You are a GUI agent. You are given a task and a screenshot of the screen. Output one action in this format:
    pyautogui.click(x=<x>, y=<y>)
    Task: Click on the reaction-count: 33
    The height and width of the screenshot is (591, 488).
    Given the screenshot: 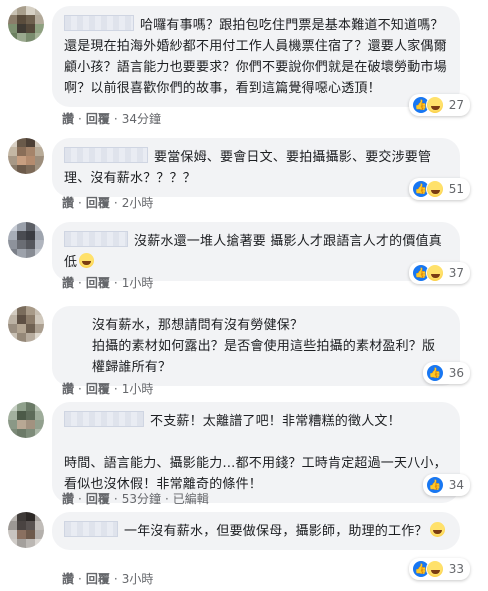 What is the action you would take?
    pyautogui.click(x=456, y=569)
    